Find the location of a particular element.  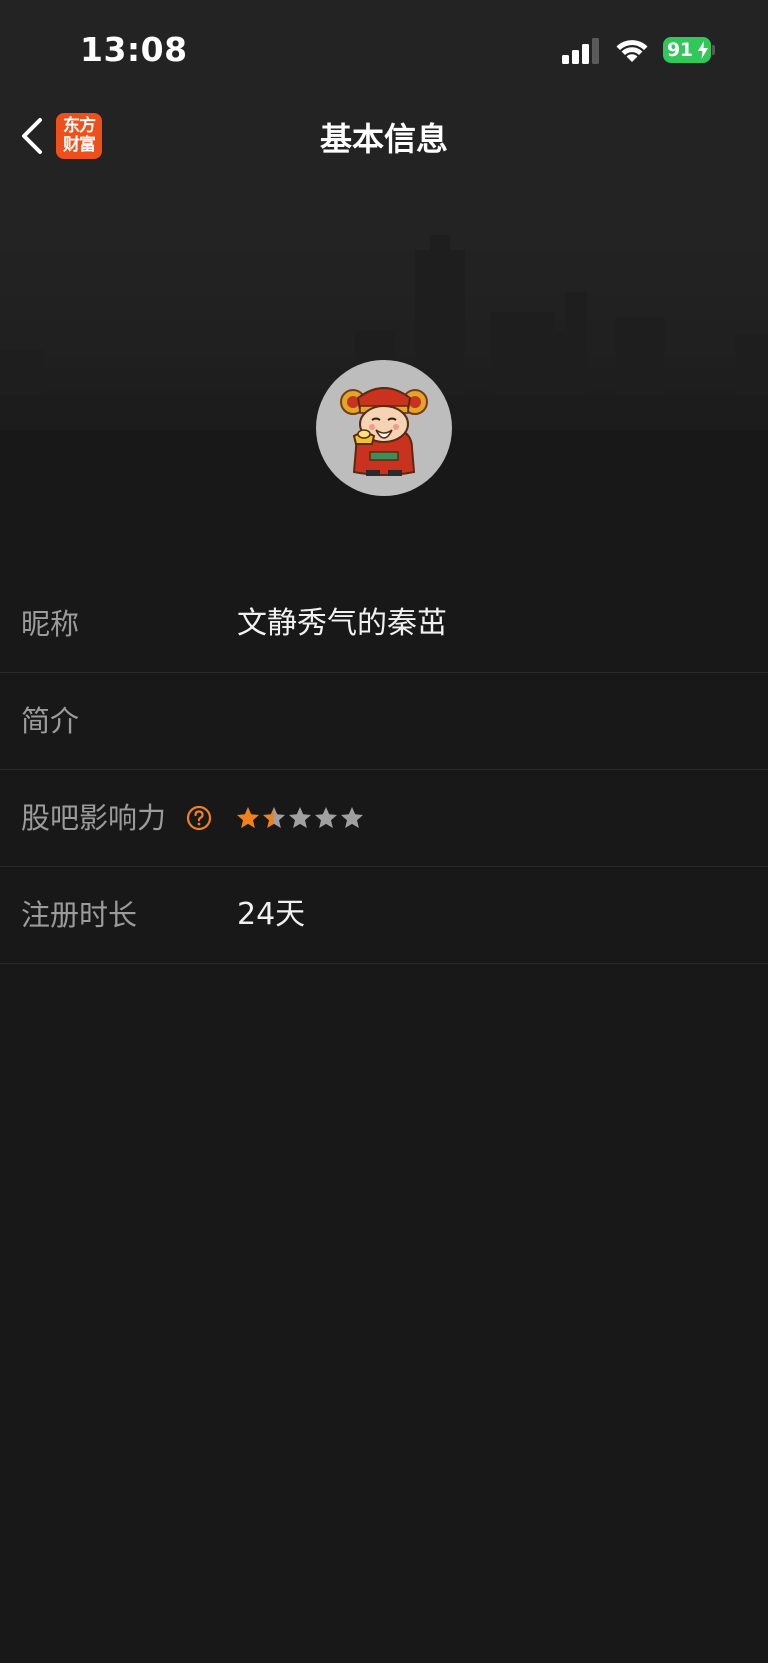

status-time: 13:08 is located at coordinates (134, 49).